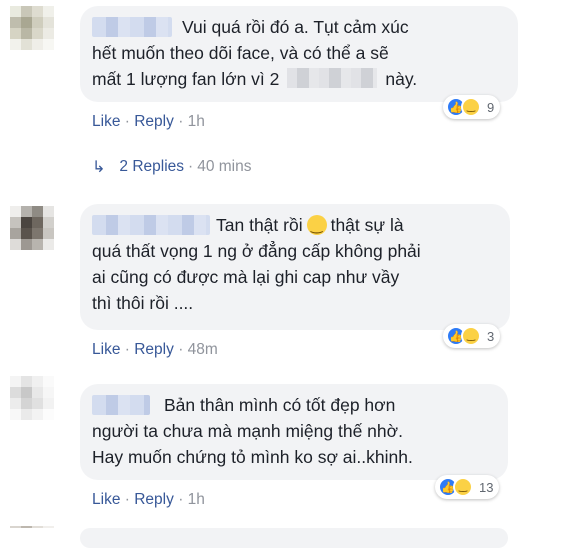 The width and height of the screenshot is (572, 548). What do you see at coordinates (332, 78) in the screenshot?
I see `redacted-word` at bounding box center [332, 78].